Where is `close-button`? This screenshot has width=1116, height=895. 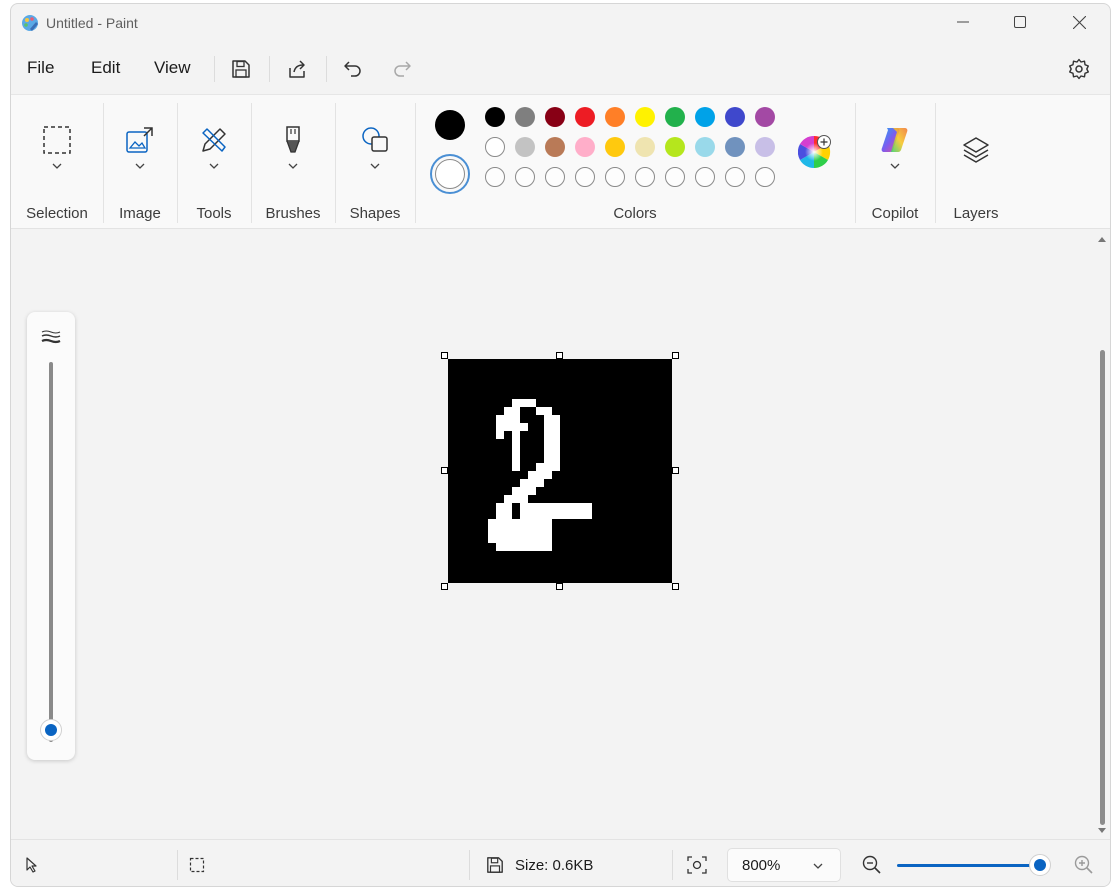
close-button is located at coordinates (1079, 22).